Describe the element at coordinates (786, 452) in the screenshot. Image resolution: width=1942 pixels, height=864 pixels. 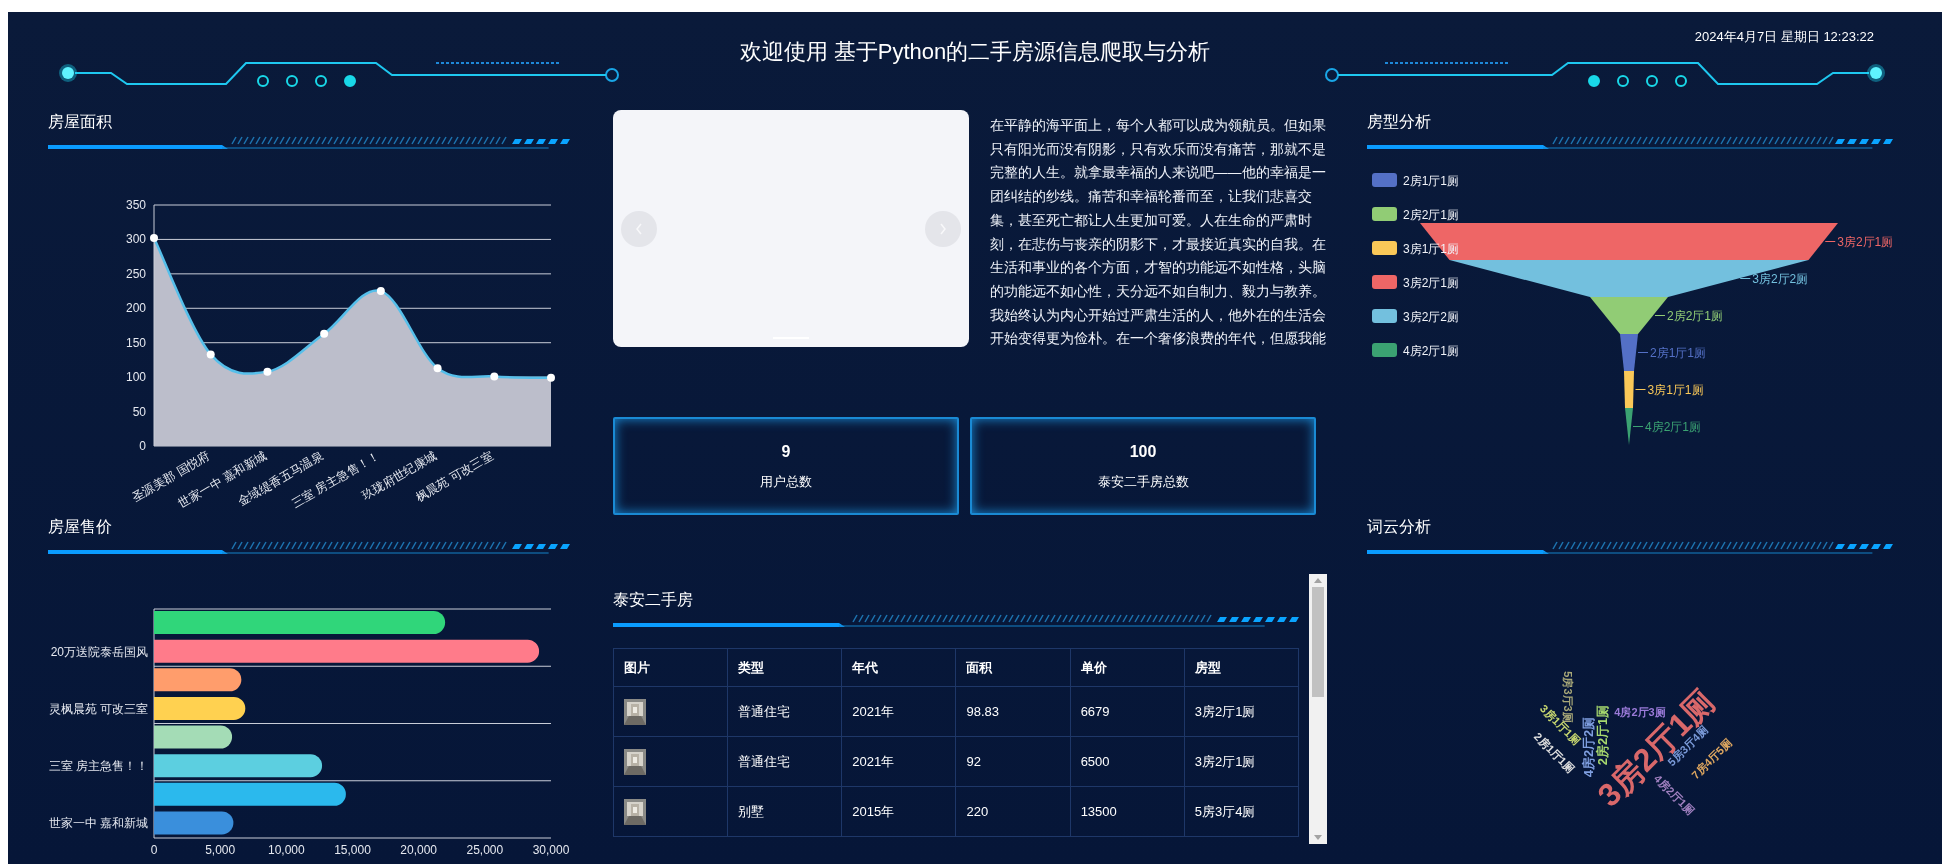
I see `stat-value: 9` at that location.